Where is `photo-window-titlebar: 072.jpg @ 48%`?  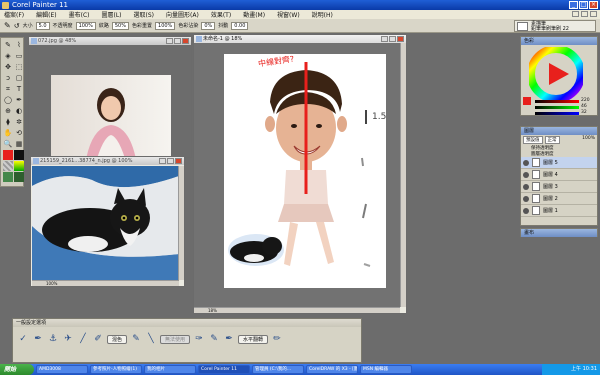 photo-window-titlebar: 072.jpg @ 48% is located at coordinates (110, 41).